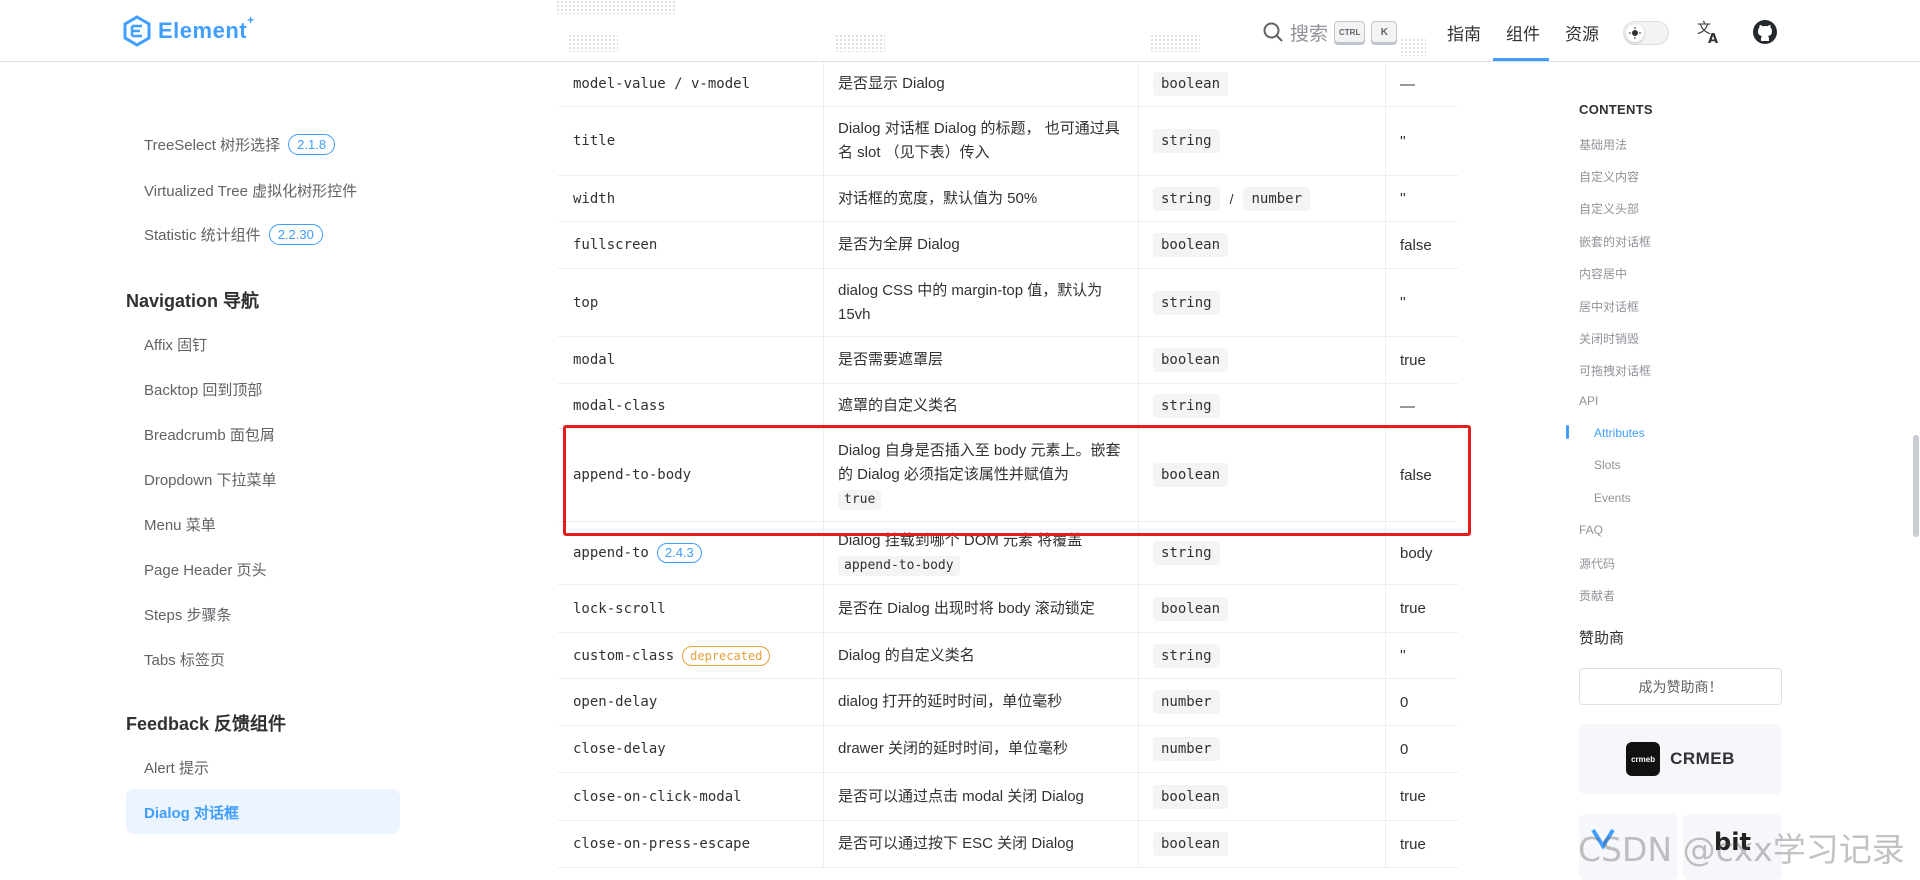 This screenshot has height=880, width=1920. Describe the element at coordinates (1609, 306) in the screenshot. I see `toc-item: 居中对话框` at that location.